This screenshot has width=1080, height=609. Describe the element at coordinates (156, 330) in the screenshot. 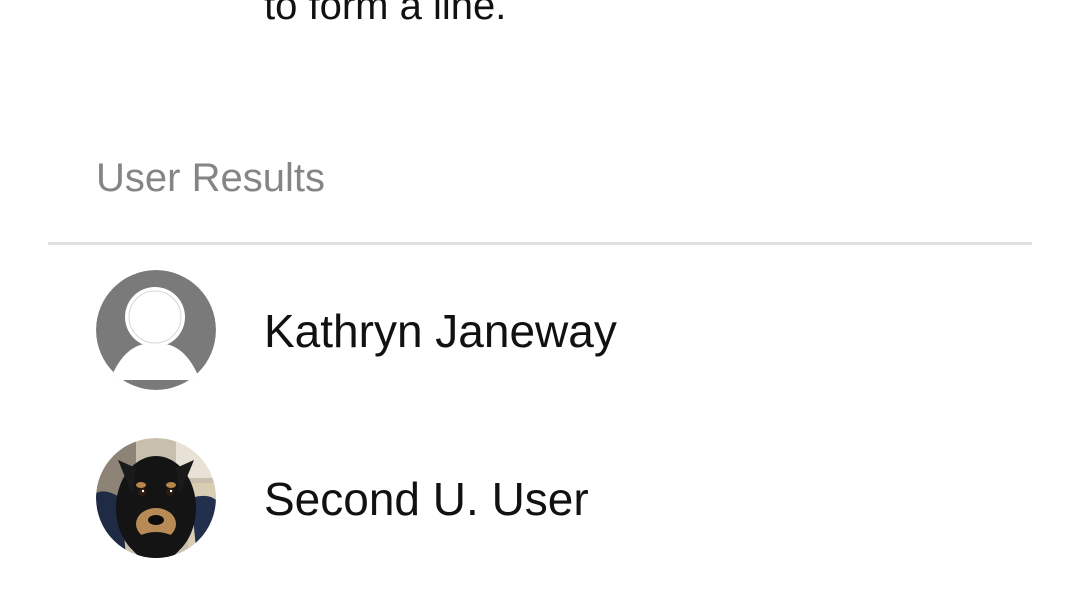

I see `default-person-icon` at that location.